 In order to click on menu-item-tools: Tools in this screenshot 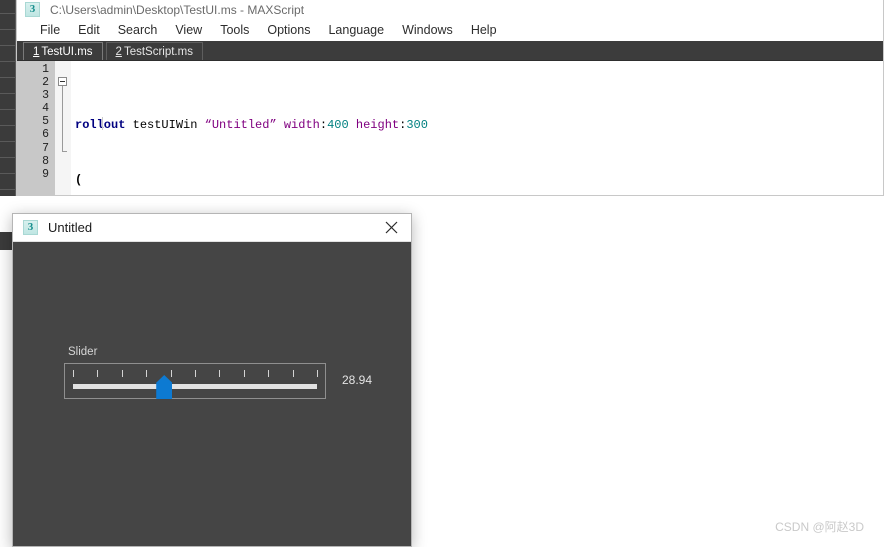, I will do `click(234, 30)`.